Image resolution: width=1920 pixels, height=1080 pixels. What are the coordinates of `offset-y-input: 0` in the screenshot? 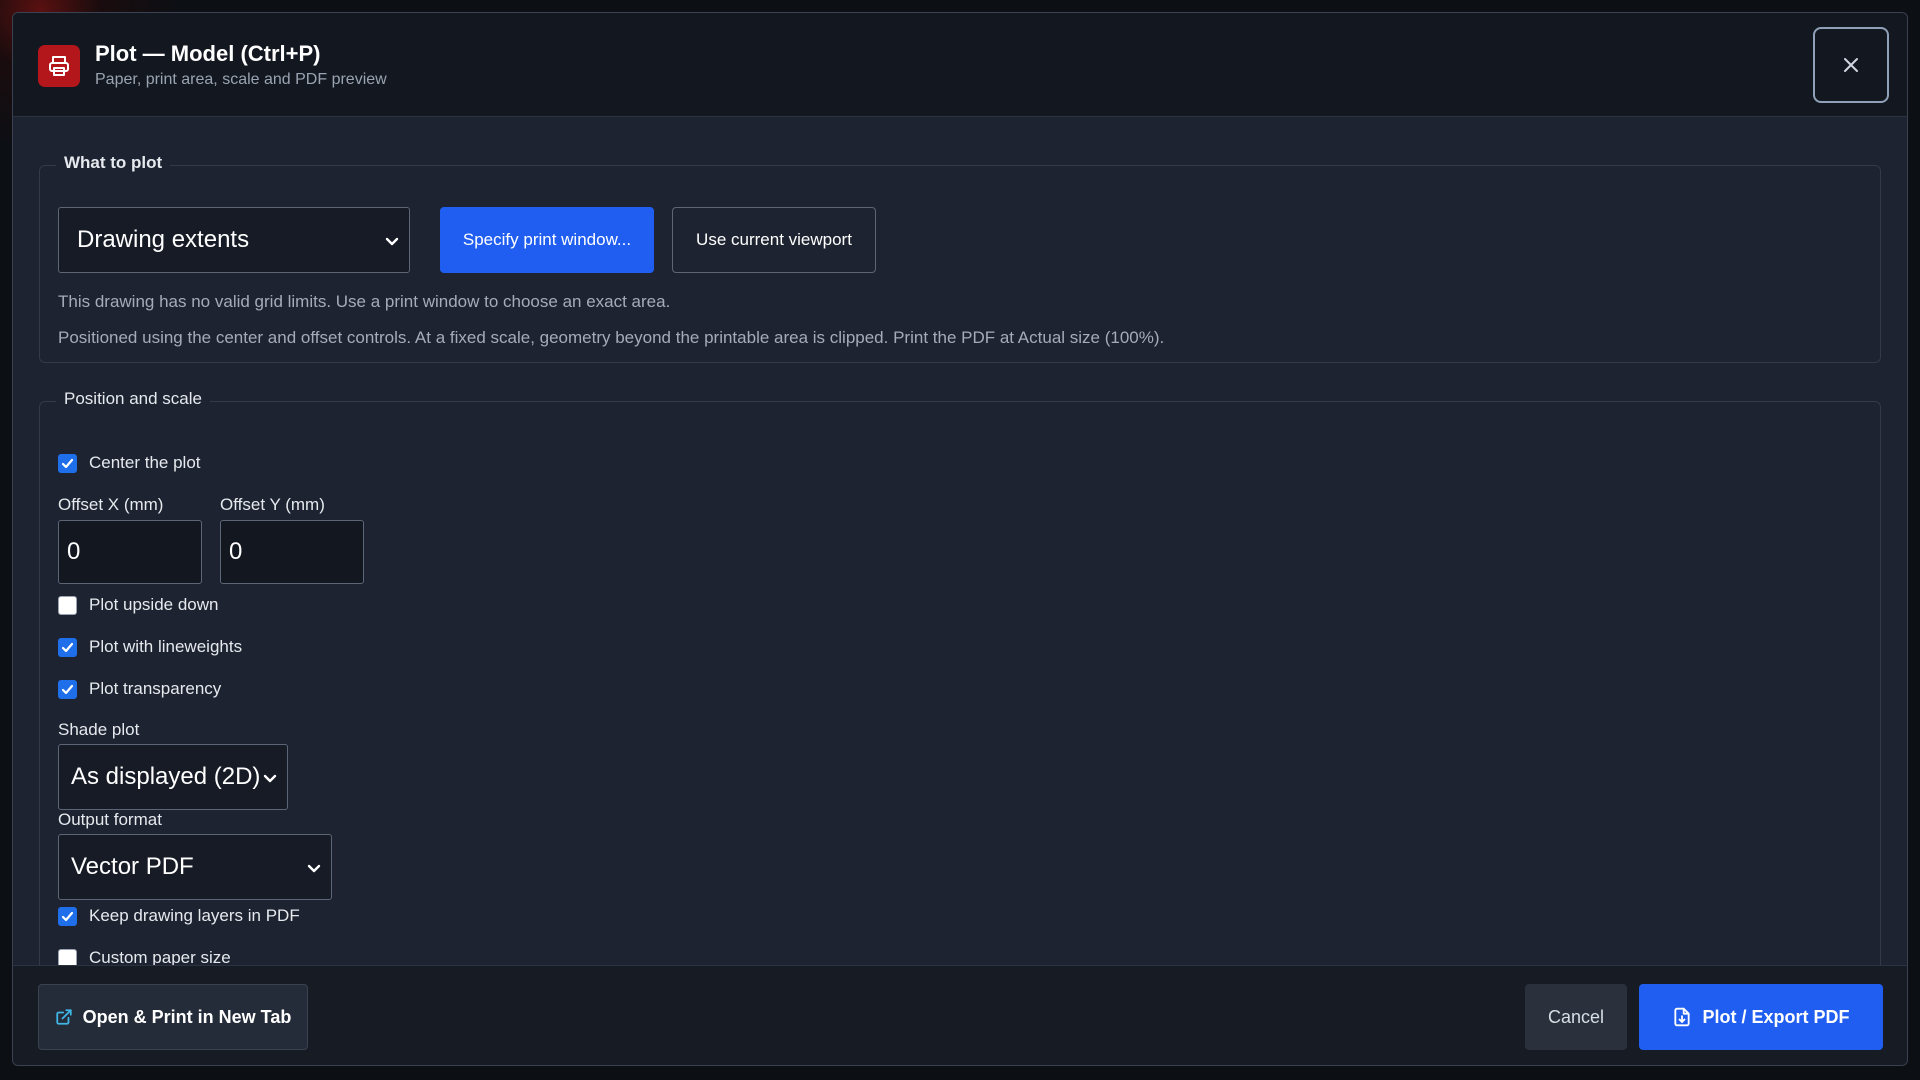 It's located at (292, 552).